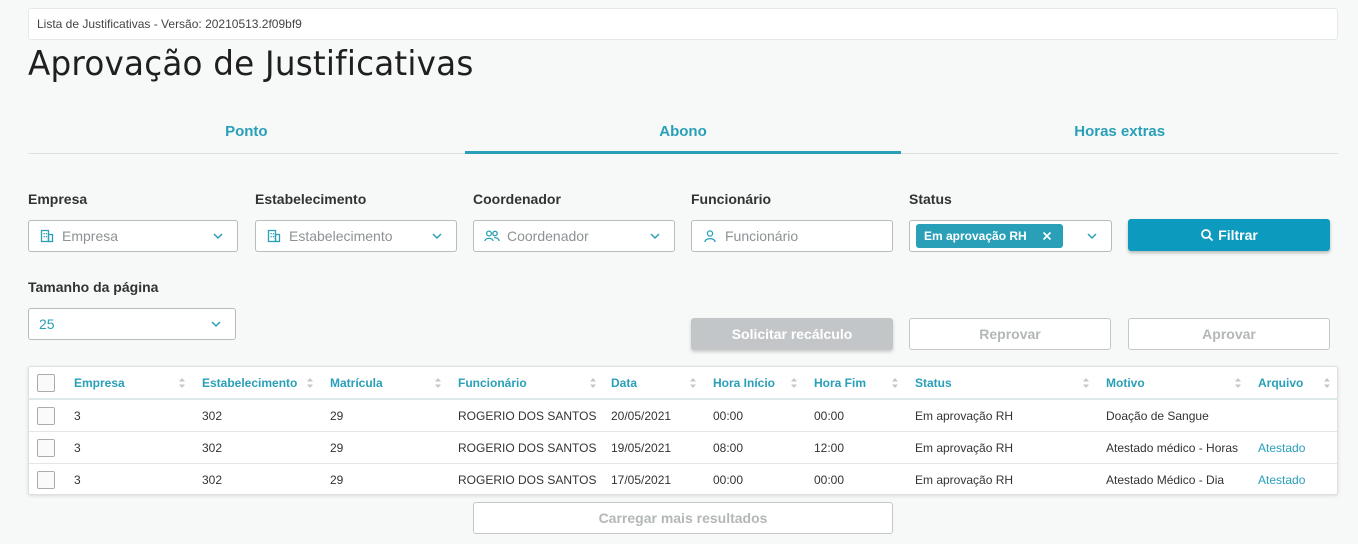 Image resolution: width=1358 pixels, height=544 pixels. Describe the element at coordinates (311, 199) in the screenshot. I see `estabelecimento-label: Estabelecimento` at that location.